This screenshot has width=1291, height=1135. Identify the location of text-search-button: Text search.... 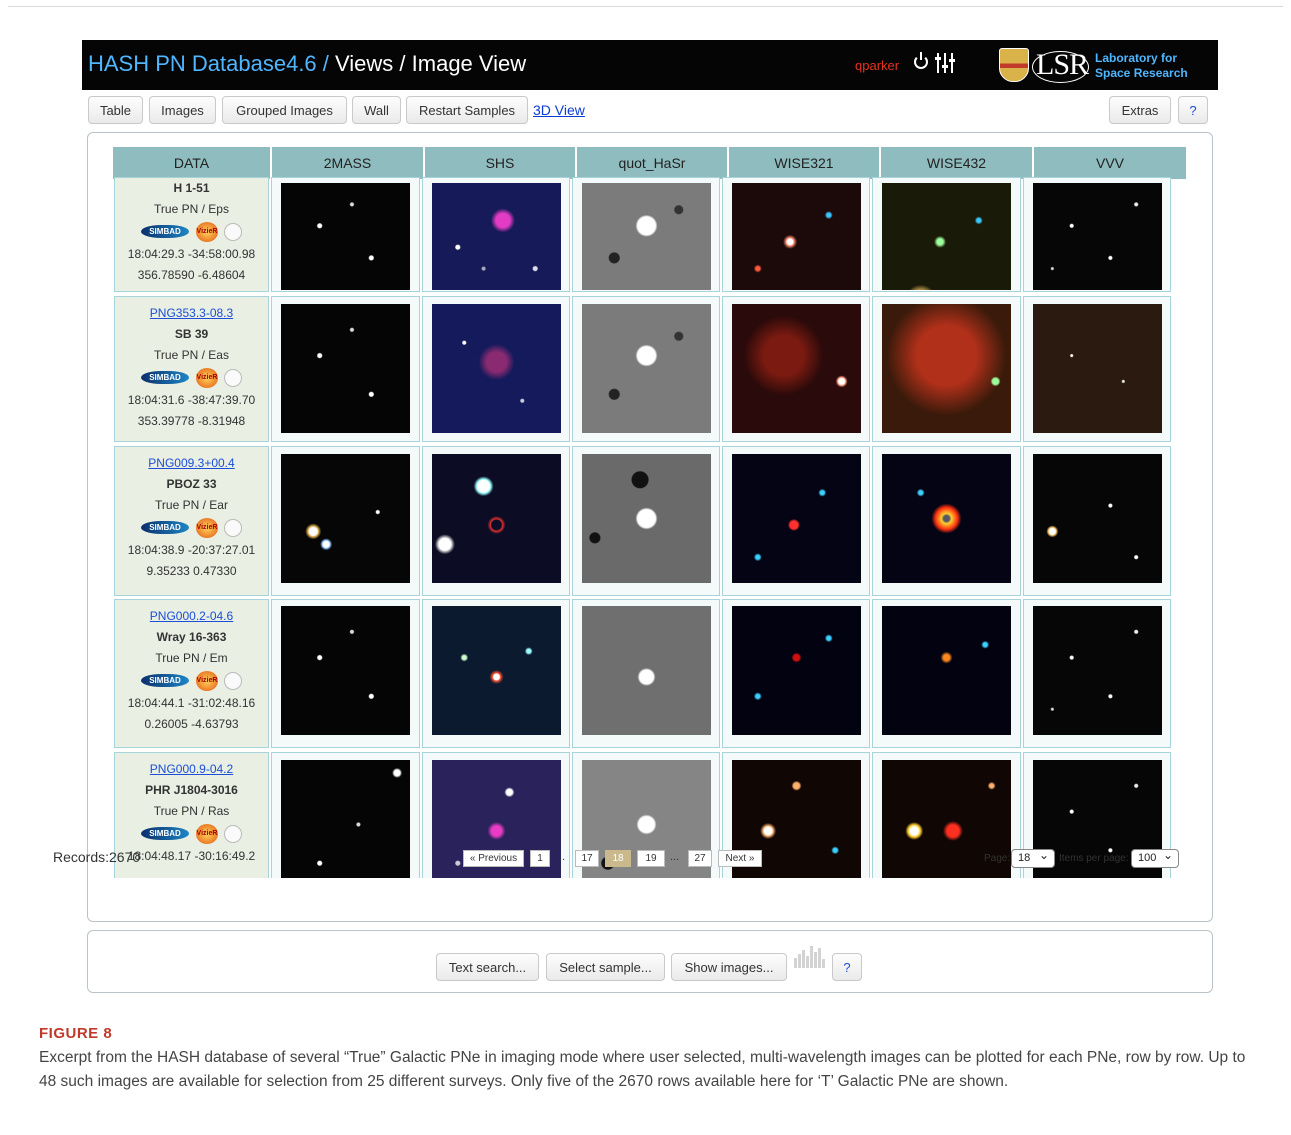
(487, 967).